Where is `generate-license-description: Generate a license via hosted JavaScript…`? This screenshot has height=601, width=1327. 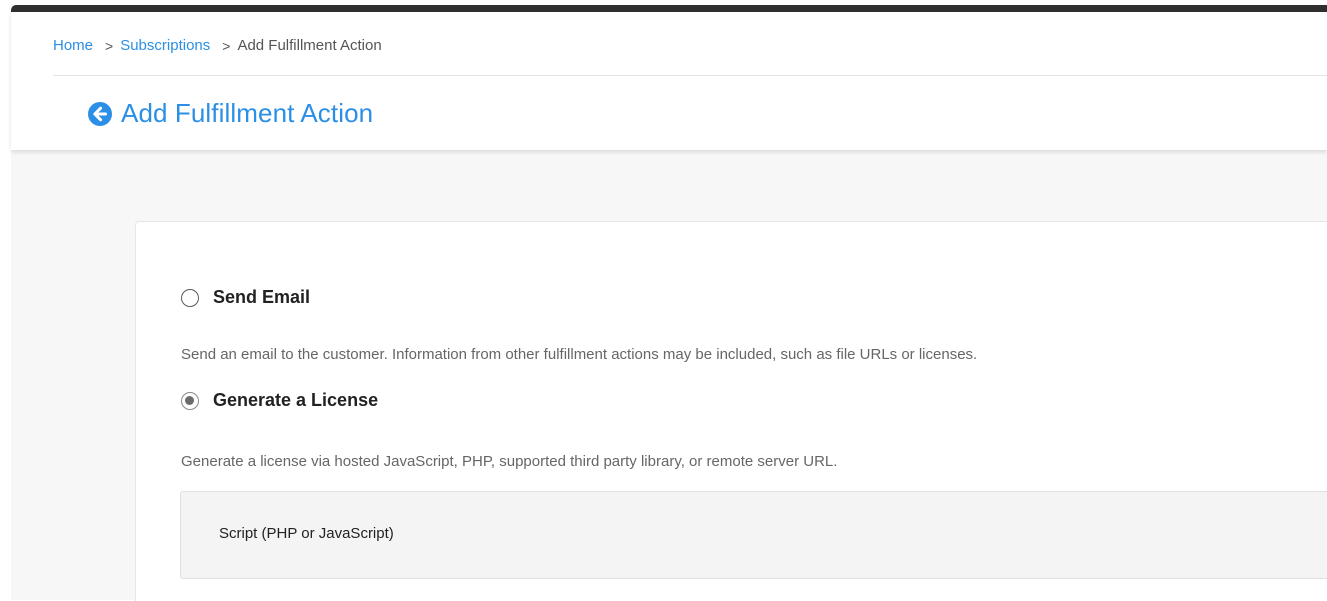 generate-license-description: Generate a license via hosted JavaScript… is located at coordinates (509, 461).